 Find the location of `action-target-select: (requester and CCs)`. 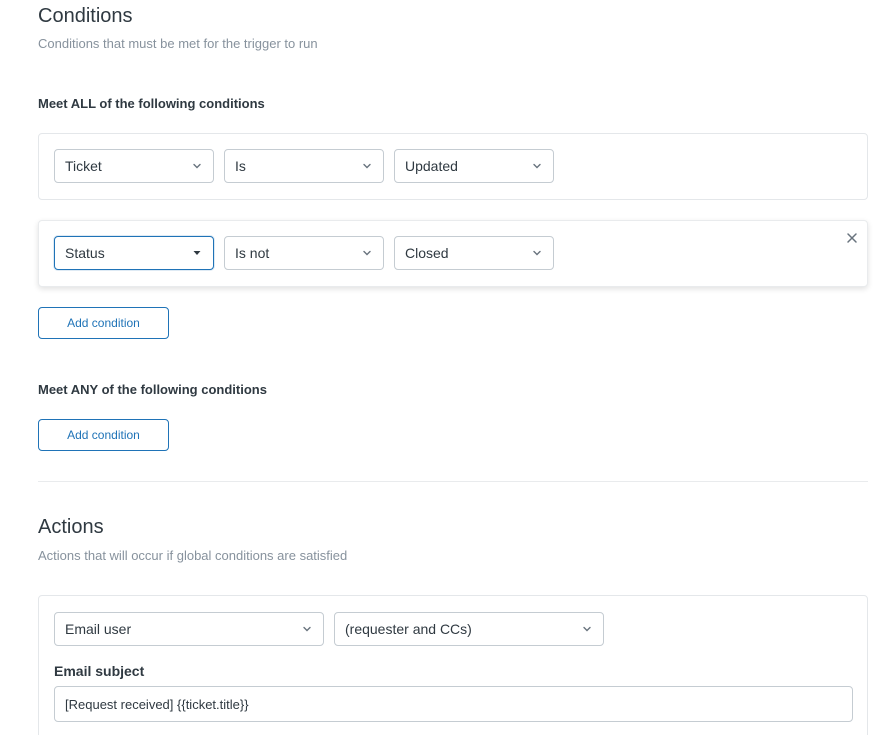

action-target-select: (requester and CCs) is located at coordinates (469, 629).